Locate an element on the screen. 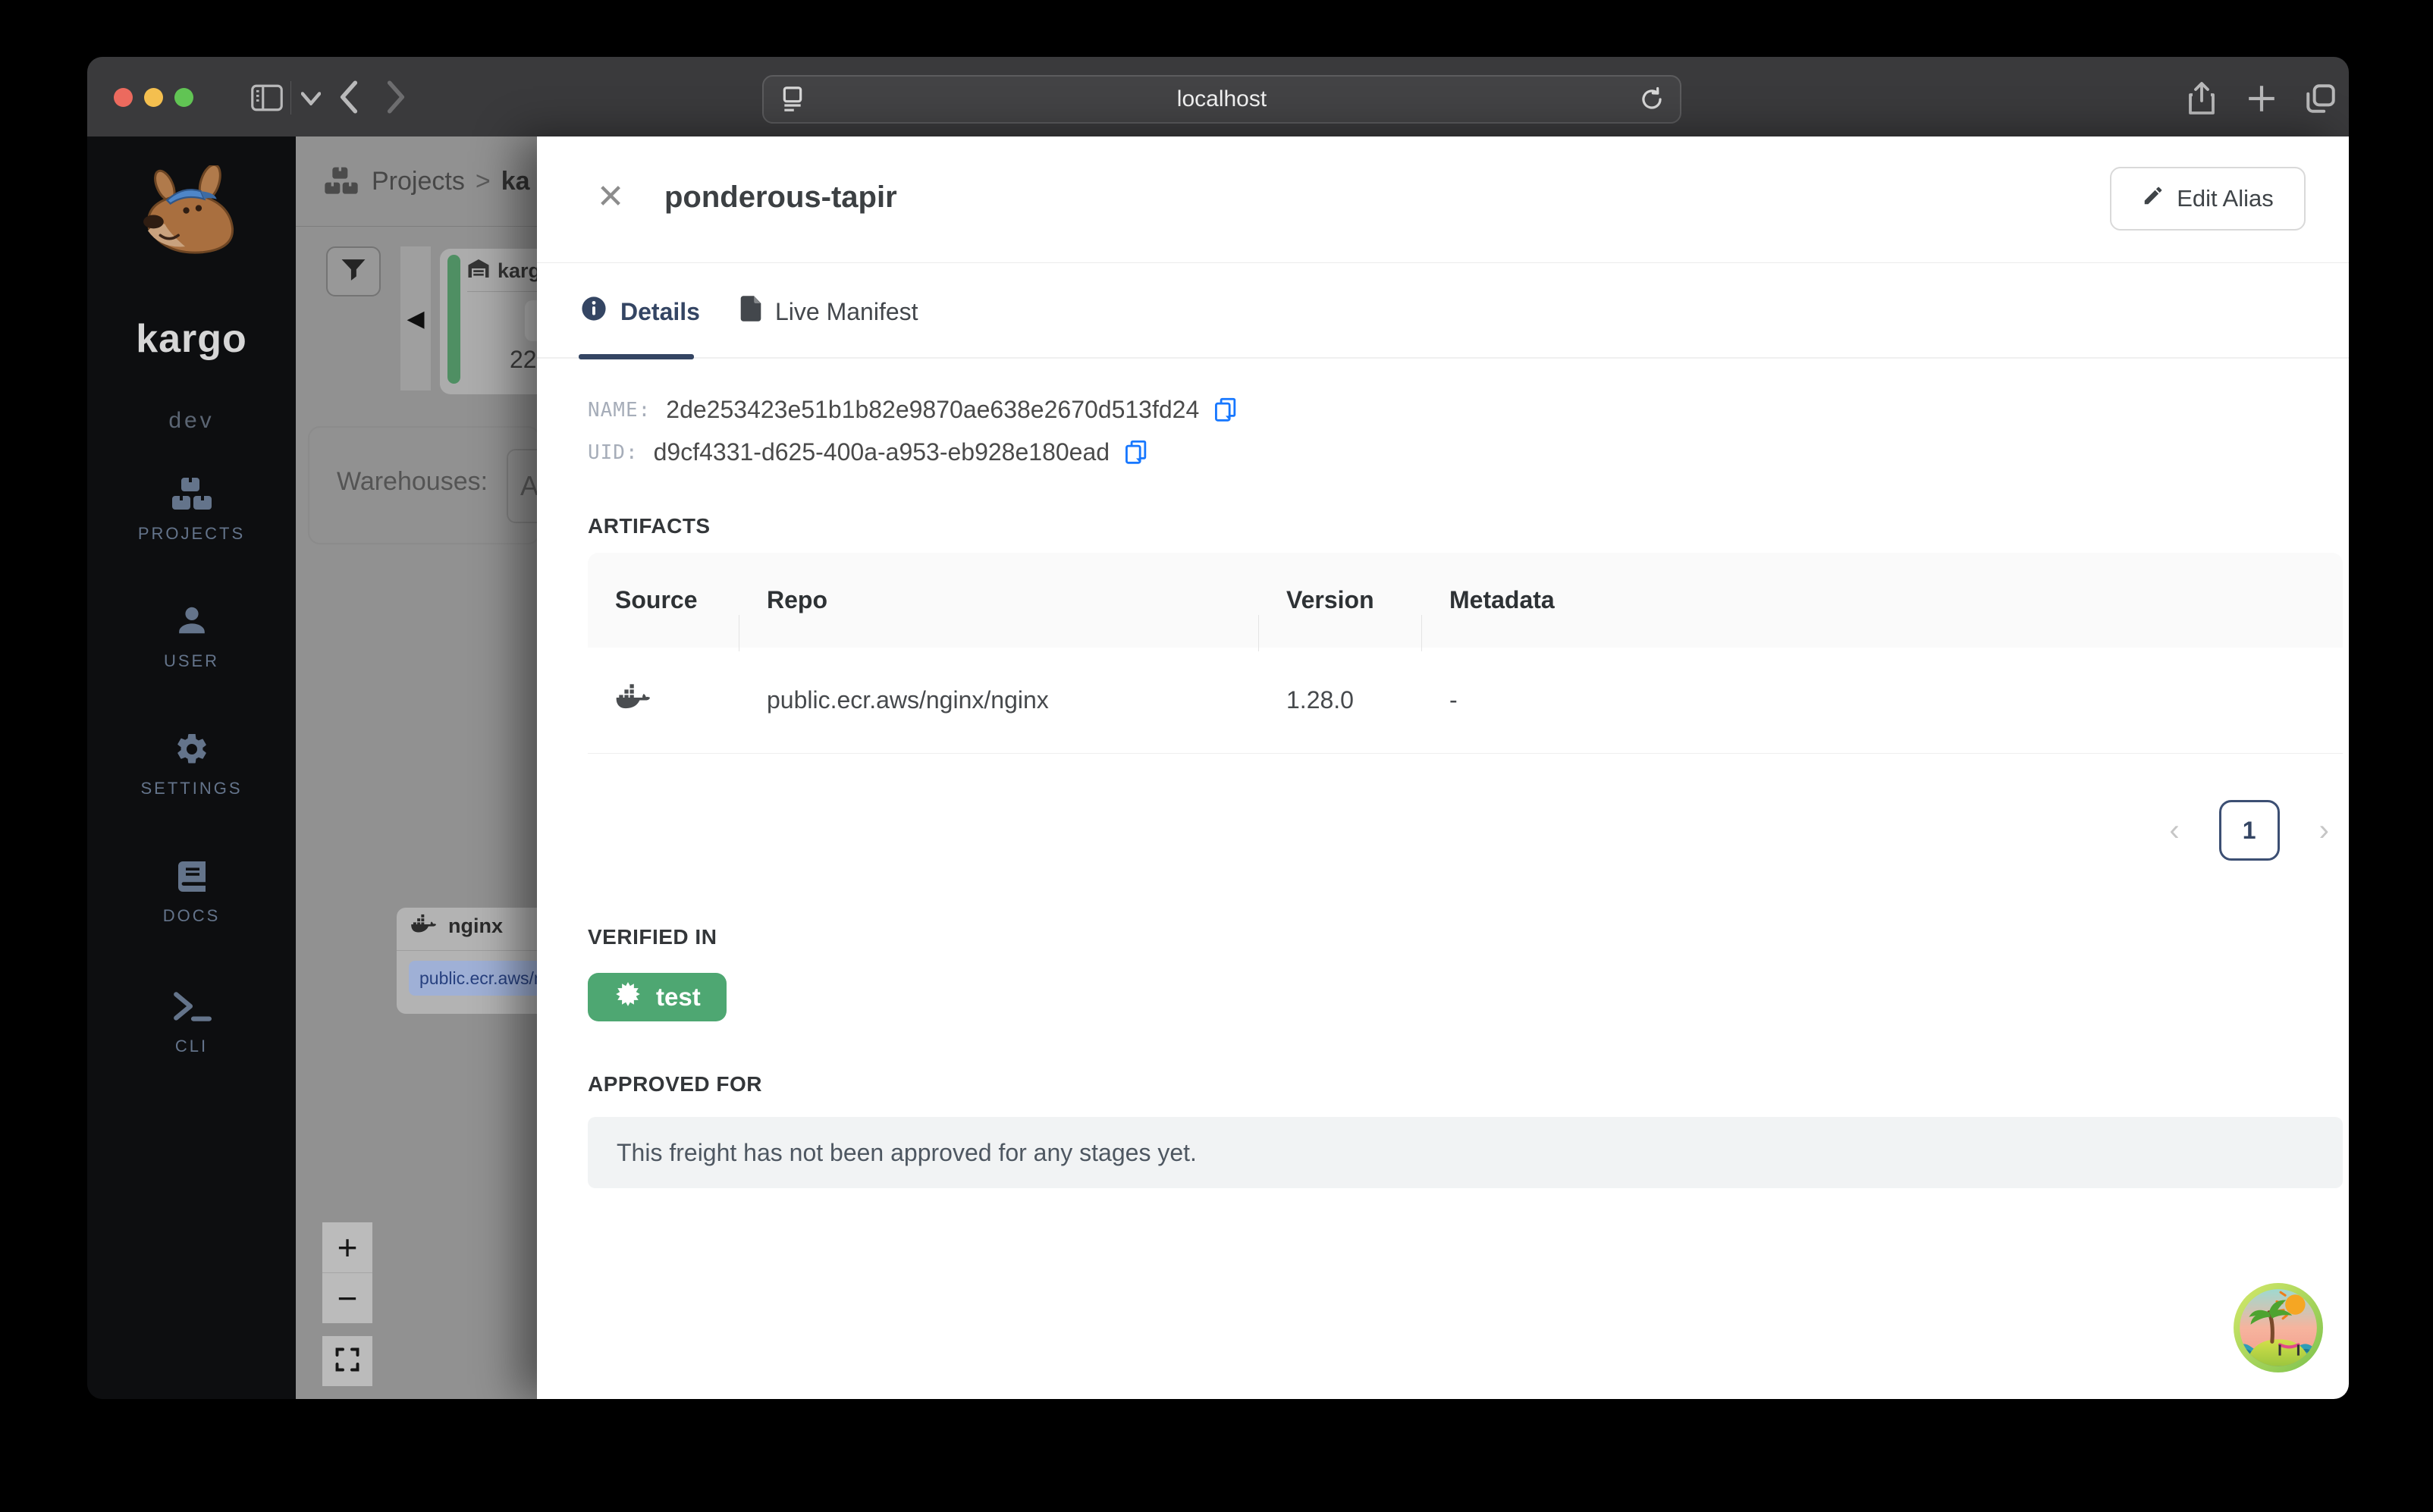 The width and height of the screenshot is (2433, 1512). kargo-mascot-logo is located at coordinates (191, 213).